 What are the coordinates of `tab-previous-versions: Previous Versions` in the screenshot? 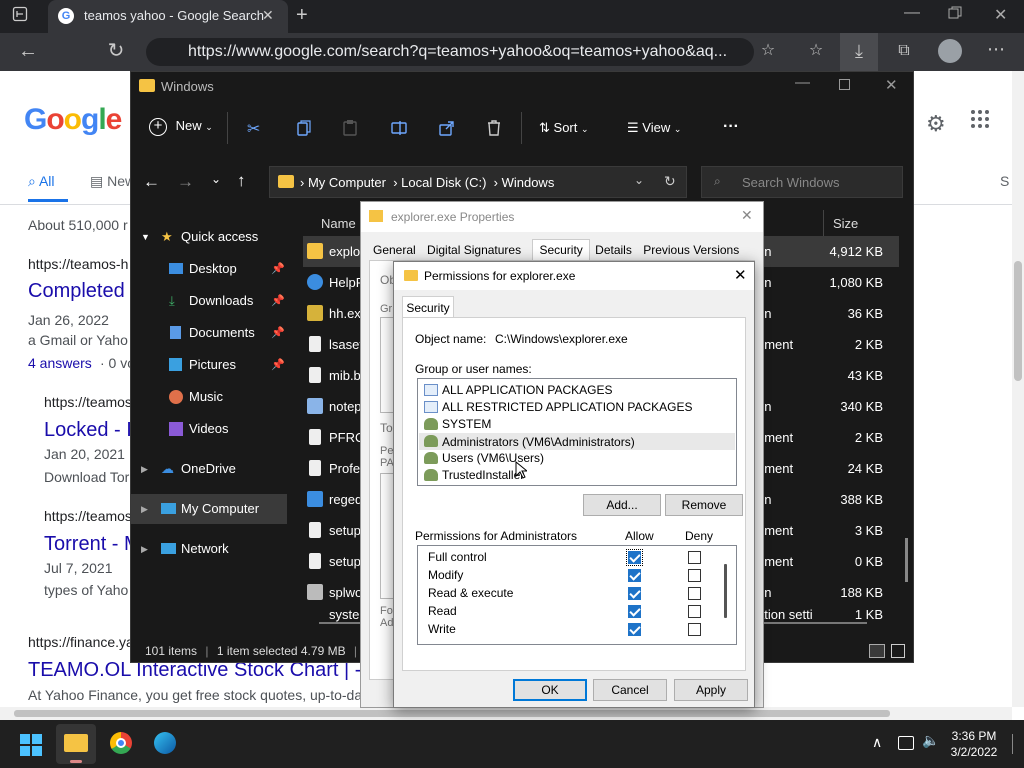 It's located at (691, 250).